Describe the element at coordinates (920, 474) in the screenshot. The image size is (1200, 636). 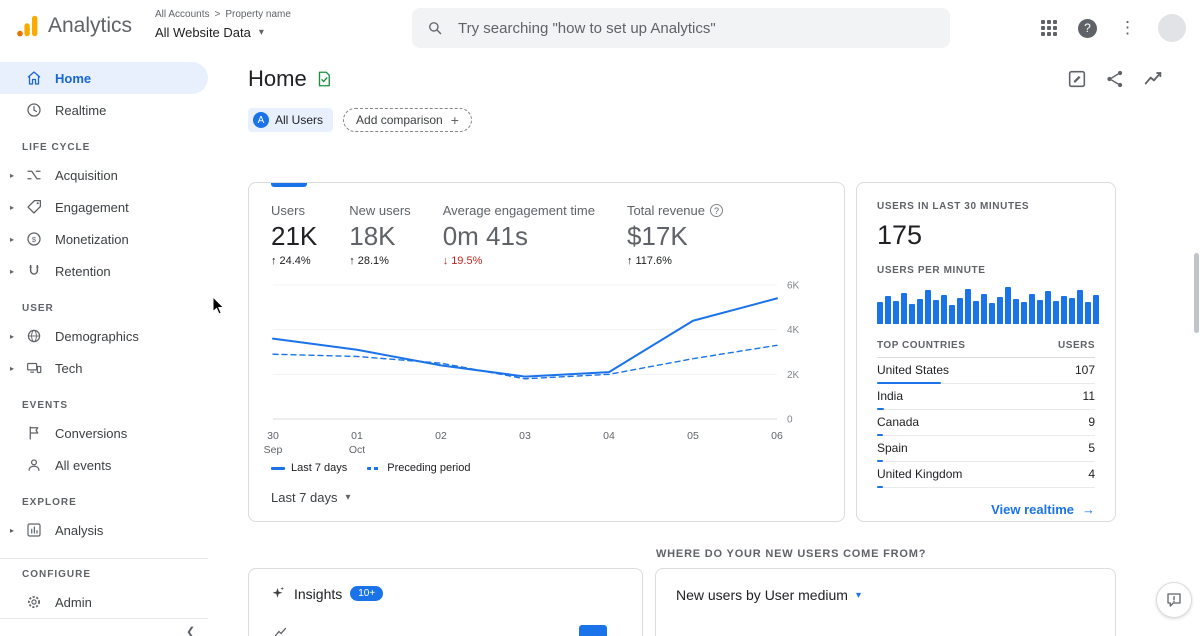
I see `country-name: United Kingdom` at that location.